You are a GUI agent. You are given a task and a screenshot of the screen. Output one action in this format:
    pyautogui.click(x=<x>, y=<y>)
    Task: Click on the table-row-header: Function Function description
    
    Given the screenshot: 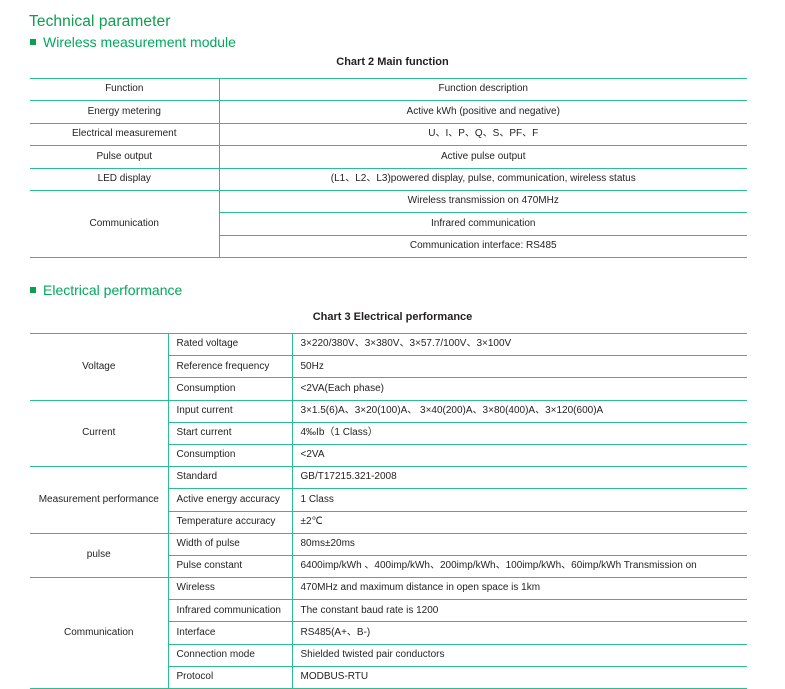 What is the action you would take?
    pyautogui.click(x=388, y=89)
    